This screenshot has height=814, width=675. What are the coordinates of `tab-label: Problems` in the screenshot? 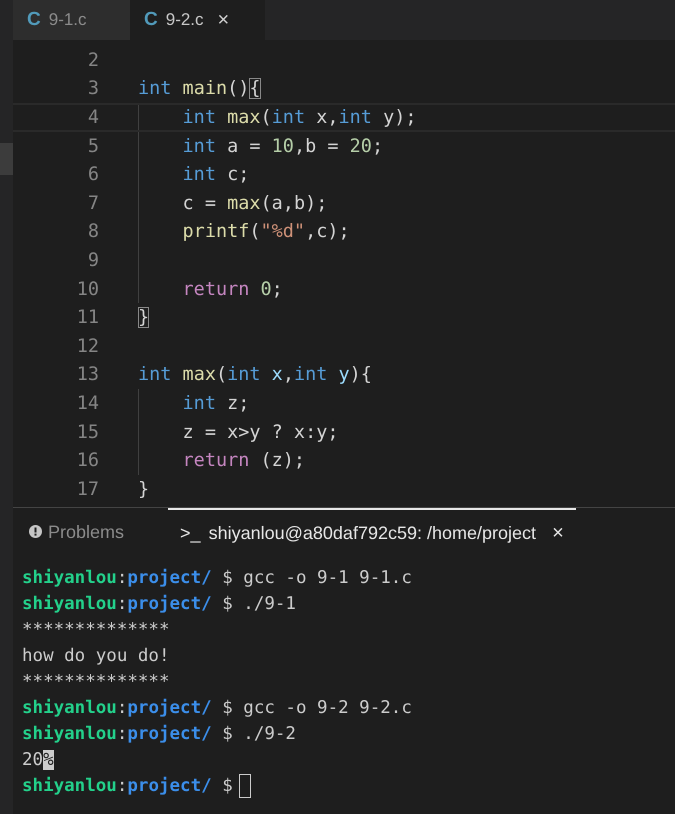 It's located at (86, 532).